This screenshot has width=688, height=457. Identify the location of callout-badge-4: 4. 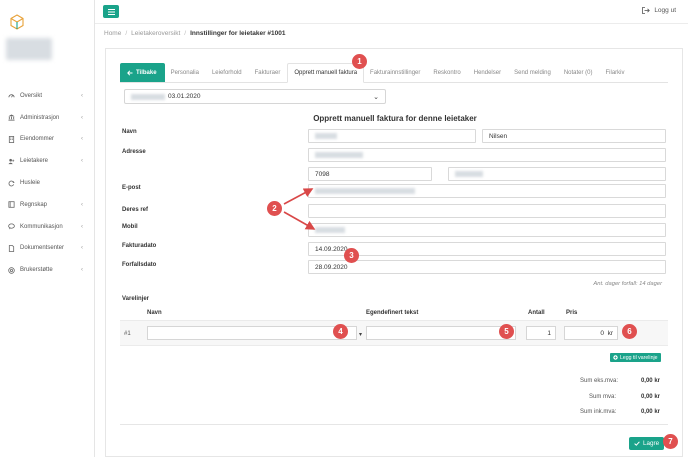
(340, 331).